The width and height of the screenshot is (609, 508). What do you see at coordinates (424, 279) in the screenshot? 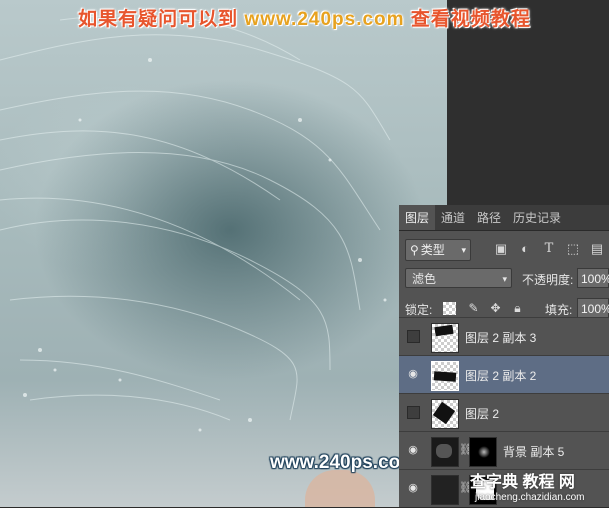
I see `blend-mode-value: 滤色` at bounding box center [424, 279].